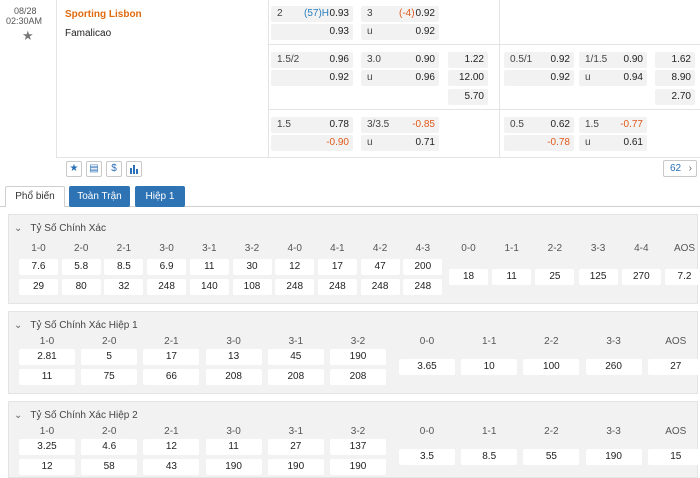  Describe the element at coordinates (124, 267) in the screenshot. I see `home-score-odds: 8.5` at that location.